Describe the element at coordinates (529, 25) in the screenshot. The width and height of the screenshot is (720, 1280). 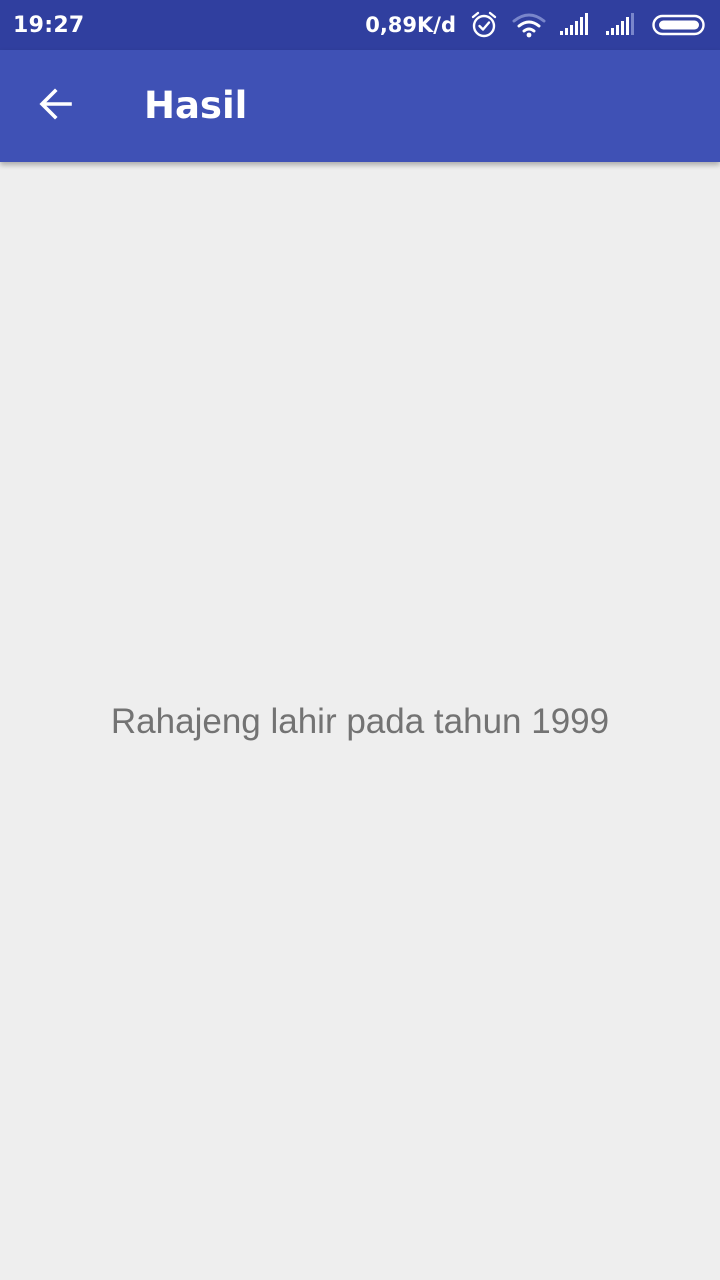
I see `wifi-icon` at that location.